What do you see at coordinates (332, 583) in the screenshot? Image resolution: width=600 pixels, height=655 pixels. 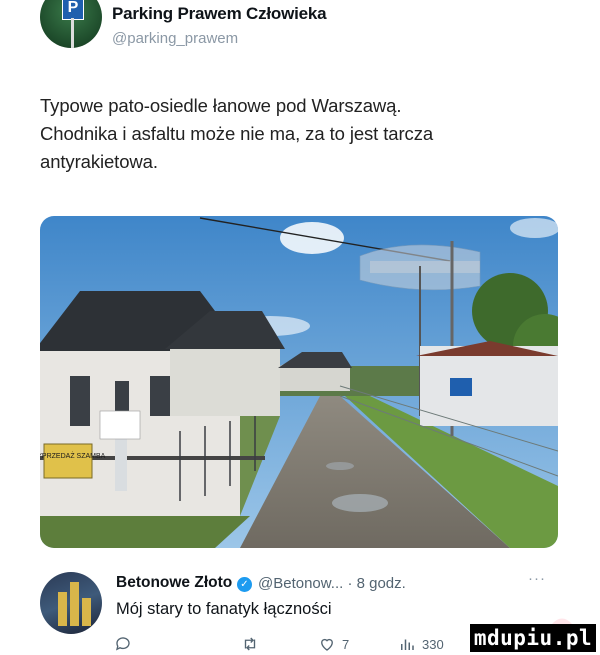 I see `reply-meta: @Betonow... · 8 godz.` at bounding box center [332, 583].